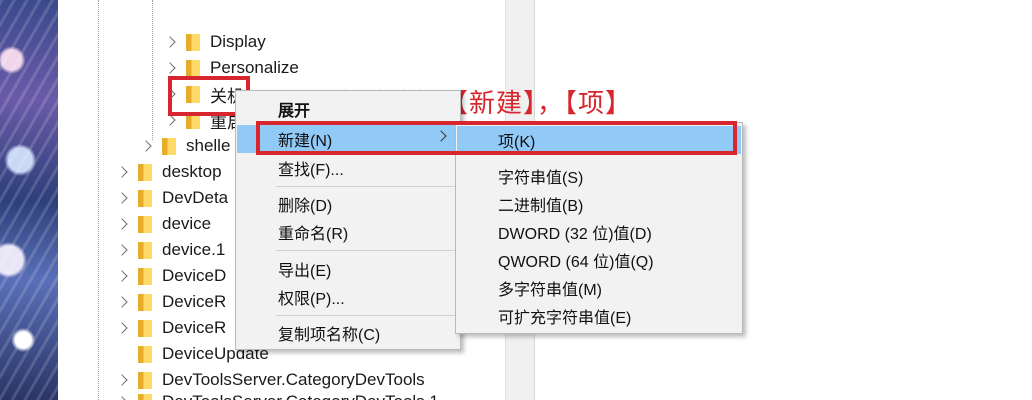  Describe the element at coordinates (192, 171) in the screenshot. I see `tree-node-label: desktop` at that location.